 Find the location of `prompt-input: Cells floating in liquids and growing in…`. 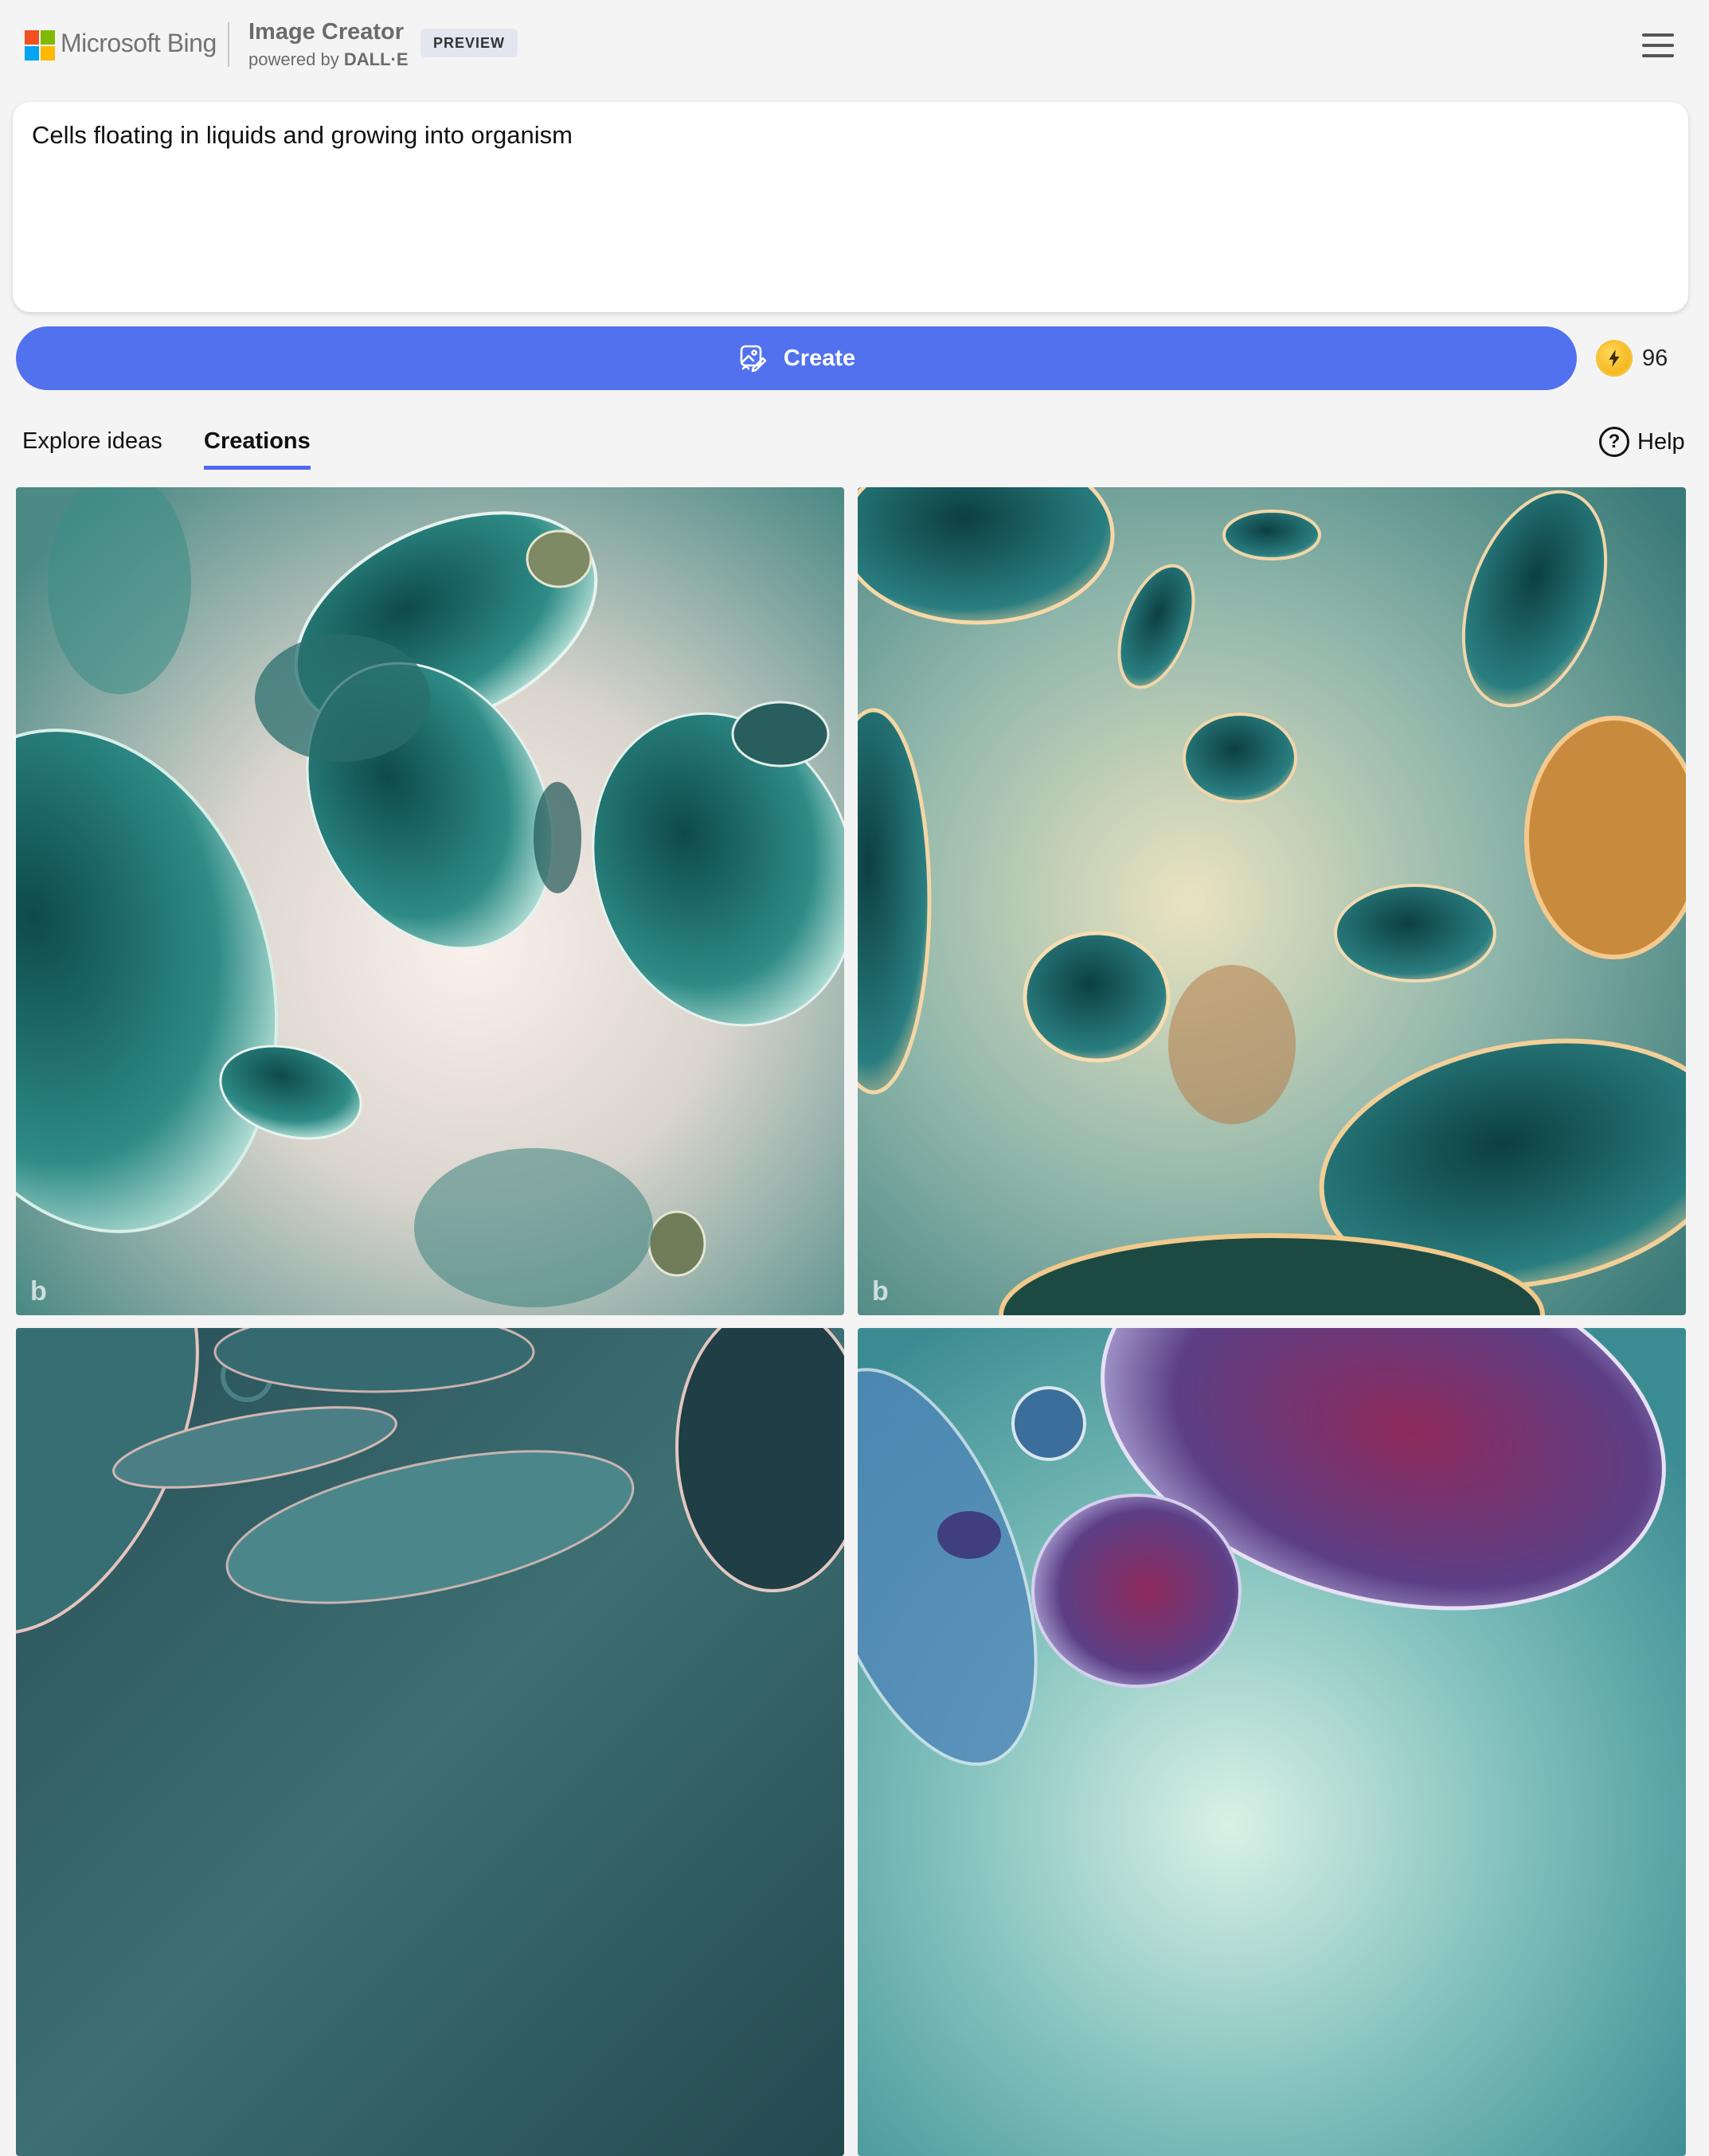

prompt-input: Cells floating in liquids and growing in… is located at coordinates (850, 207).